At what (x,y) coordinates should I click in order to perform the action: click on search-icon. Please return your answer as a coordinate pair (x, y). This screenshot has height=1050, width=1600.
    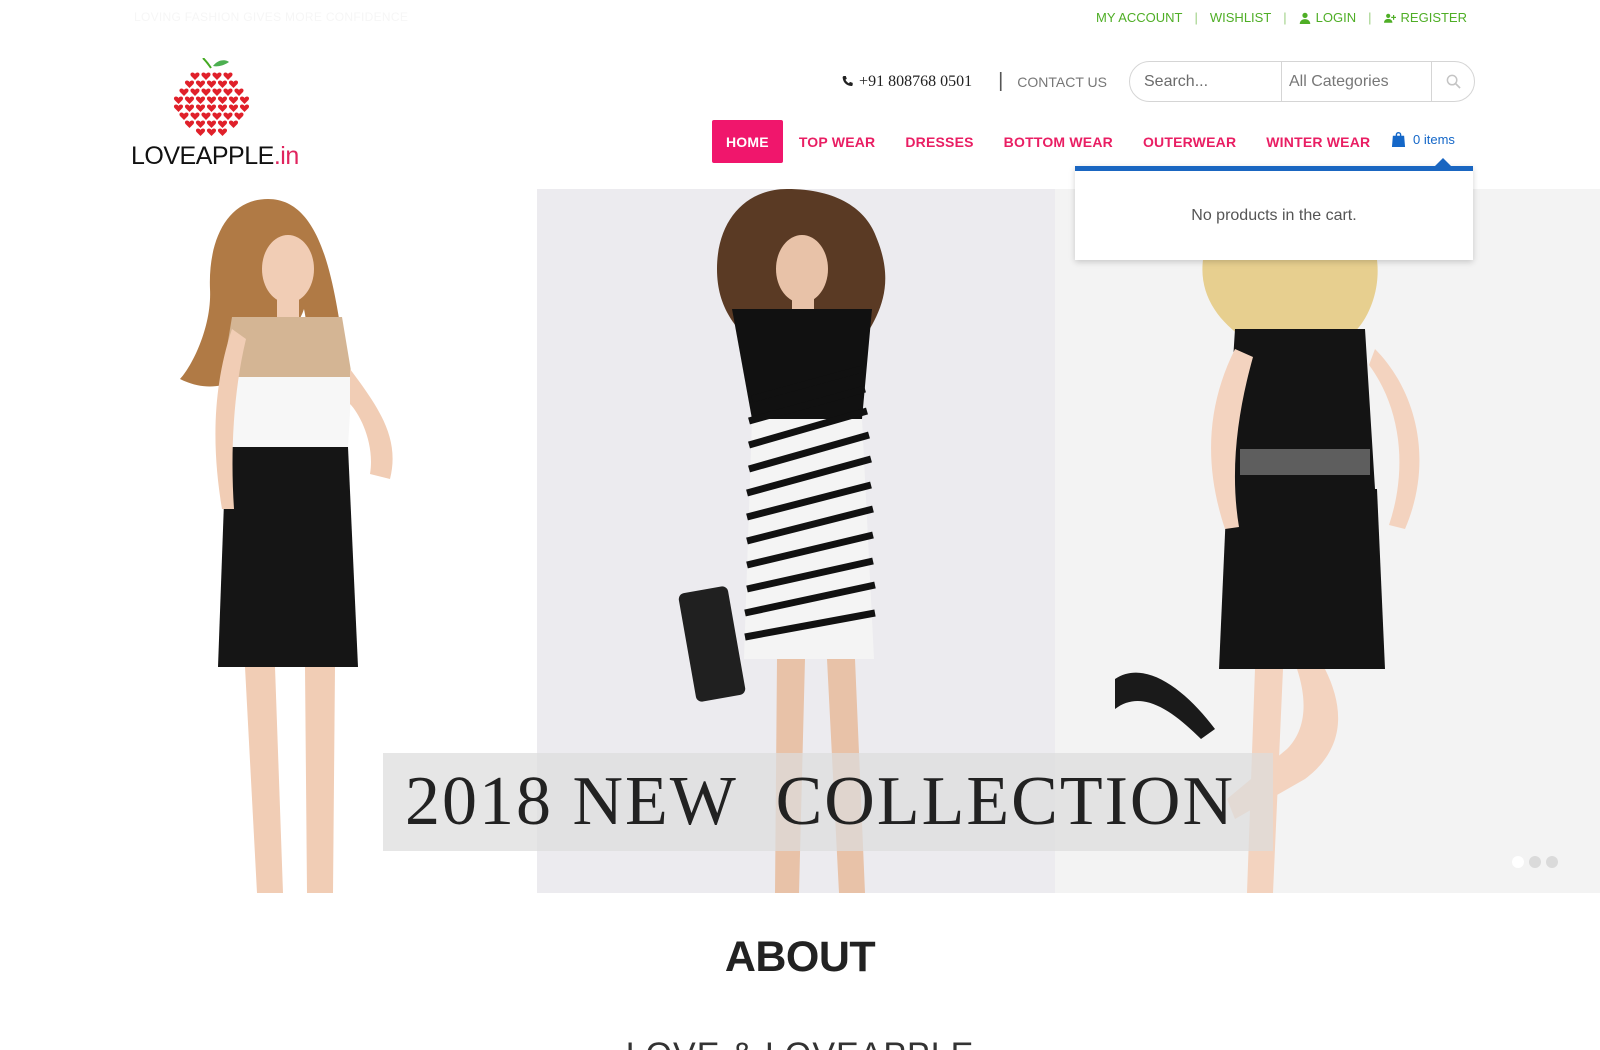
    Looking at the image, I should click on (1453, 81).